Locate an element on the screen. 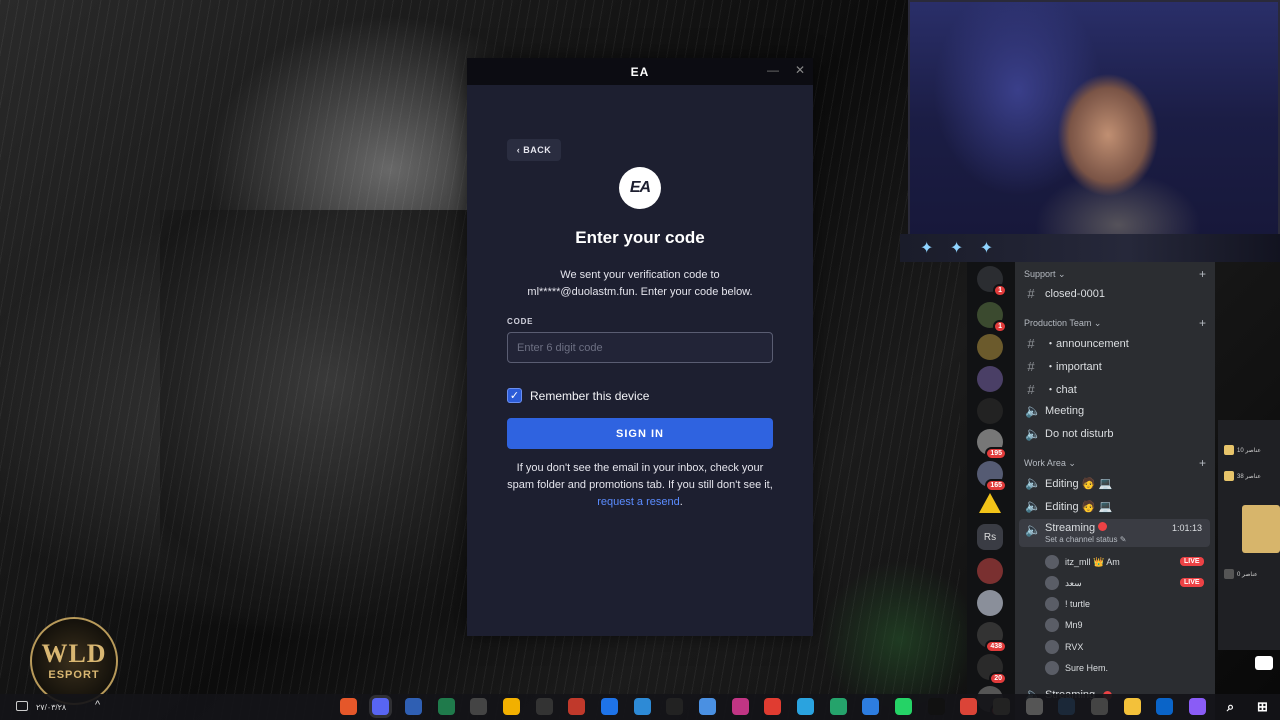  voice-user: Mn9 is located at coordinates (1064, 625).